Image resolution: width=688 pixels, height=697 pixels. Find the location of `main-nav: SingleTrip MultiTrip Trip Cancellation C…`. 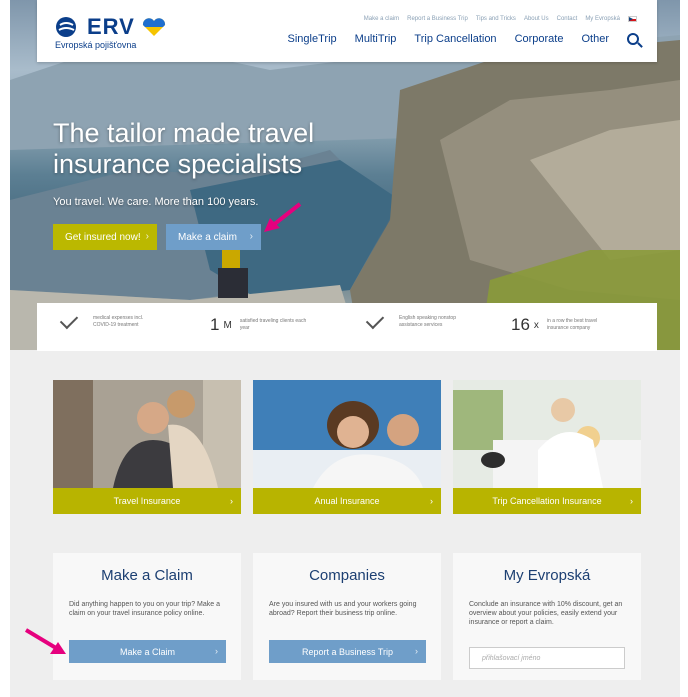

main-nav: SingleTrip MultiTrip Trip Cancellation C… is located at coordinates (463, 39).